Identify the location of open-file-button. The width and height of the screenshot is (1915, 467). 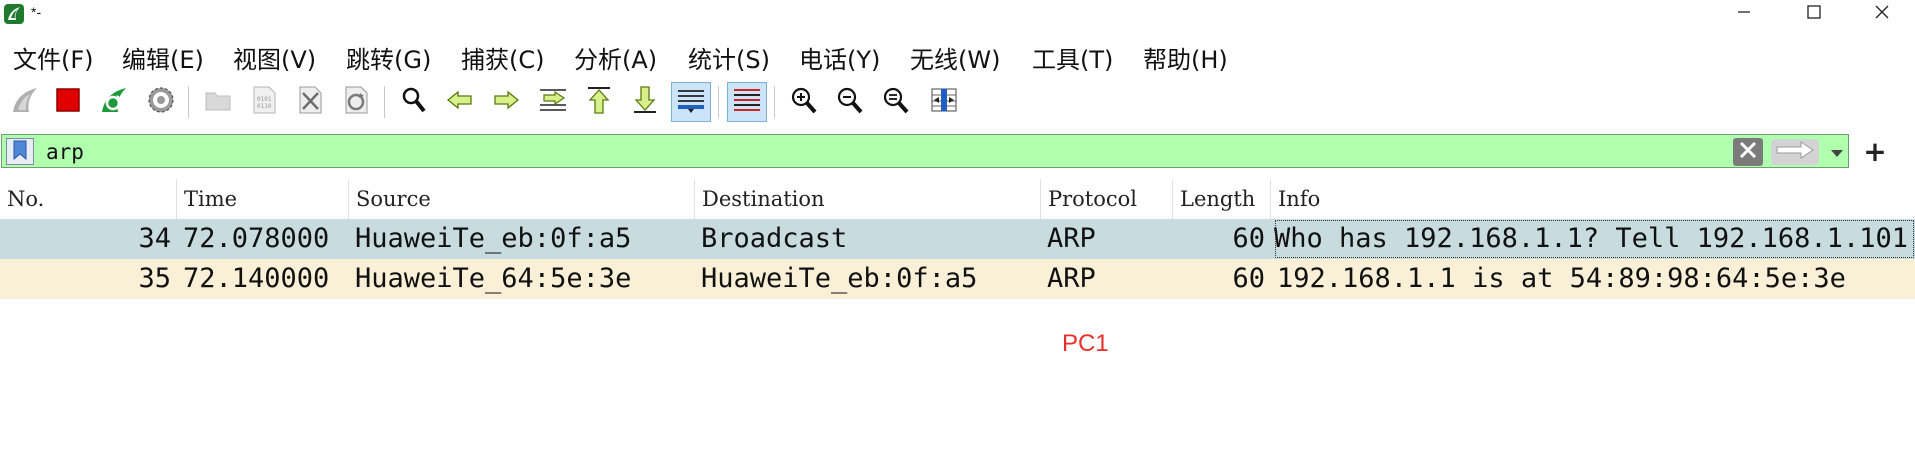
(218, 102).